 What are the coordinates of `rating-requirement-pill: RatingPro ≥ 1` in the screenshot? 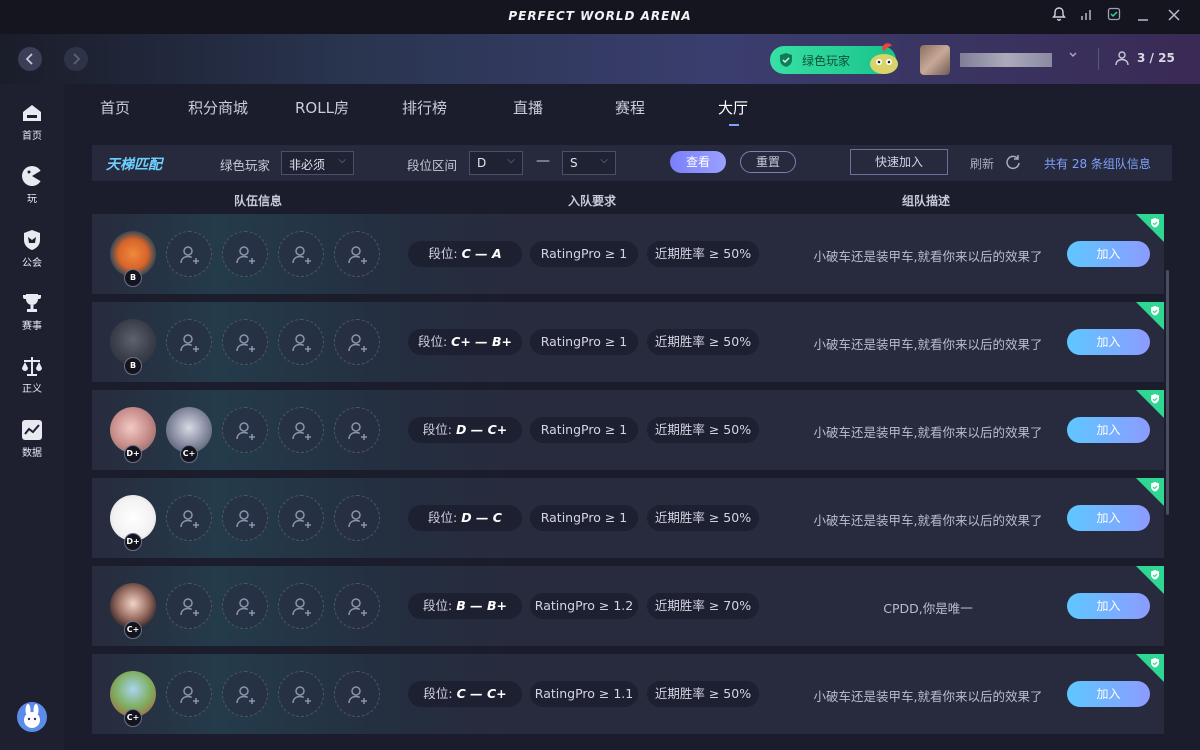 It's located at (584, 430).